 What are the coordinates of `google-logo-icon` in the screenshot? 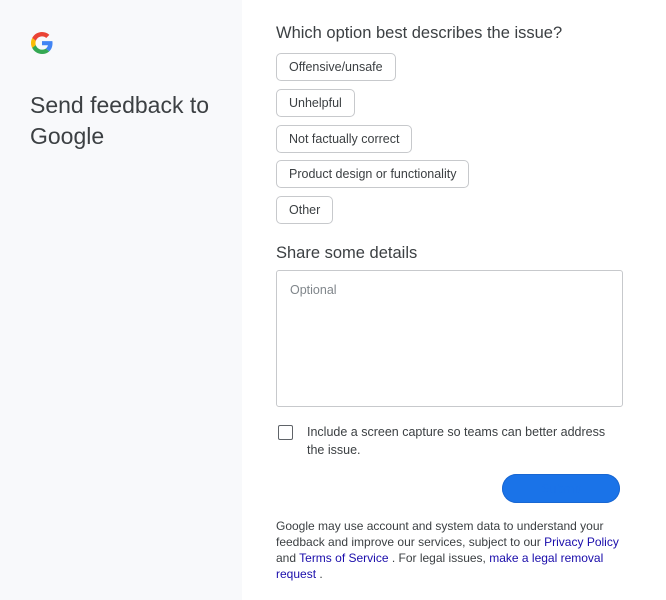 It's located at (42, 43).